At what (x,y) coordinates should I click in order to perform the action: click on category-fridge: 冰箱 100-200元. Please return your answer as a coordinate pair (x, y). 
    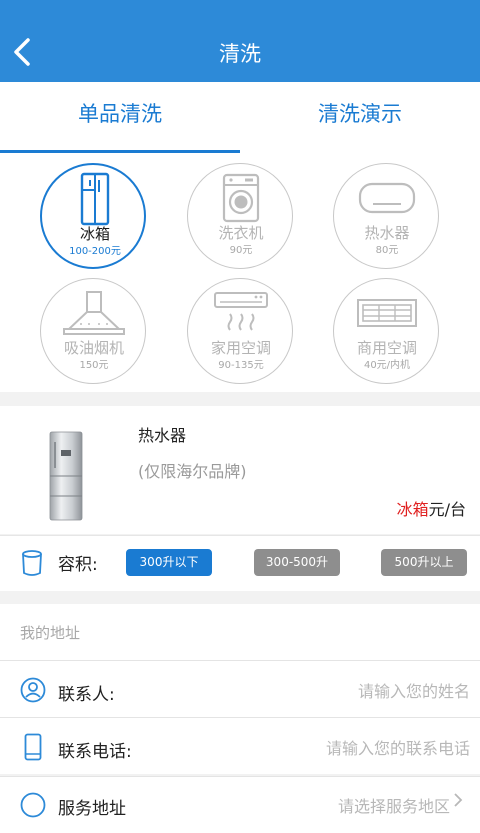
    Looking at the image, I should click on (93, 216).